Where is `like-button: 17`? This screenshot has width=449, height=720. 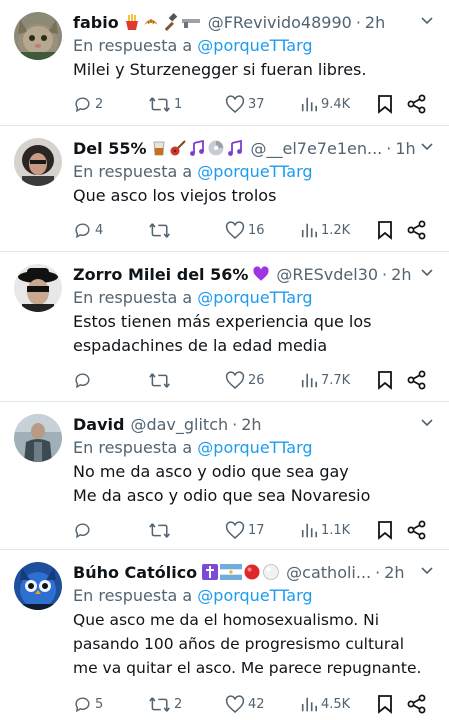
like-button: 17 is located at coordinates (245, 530).